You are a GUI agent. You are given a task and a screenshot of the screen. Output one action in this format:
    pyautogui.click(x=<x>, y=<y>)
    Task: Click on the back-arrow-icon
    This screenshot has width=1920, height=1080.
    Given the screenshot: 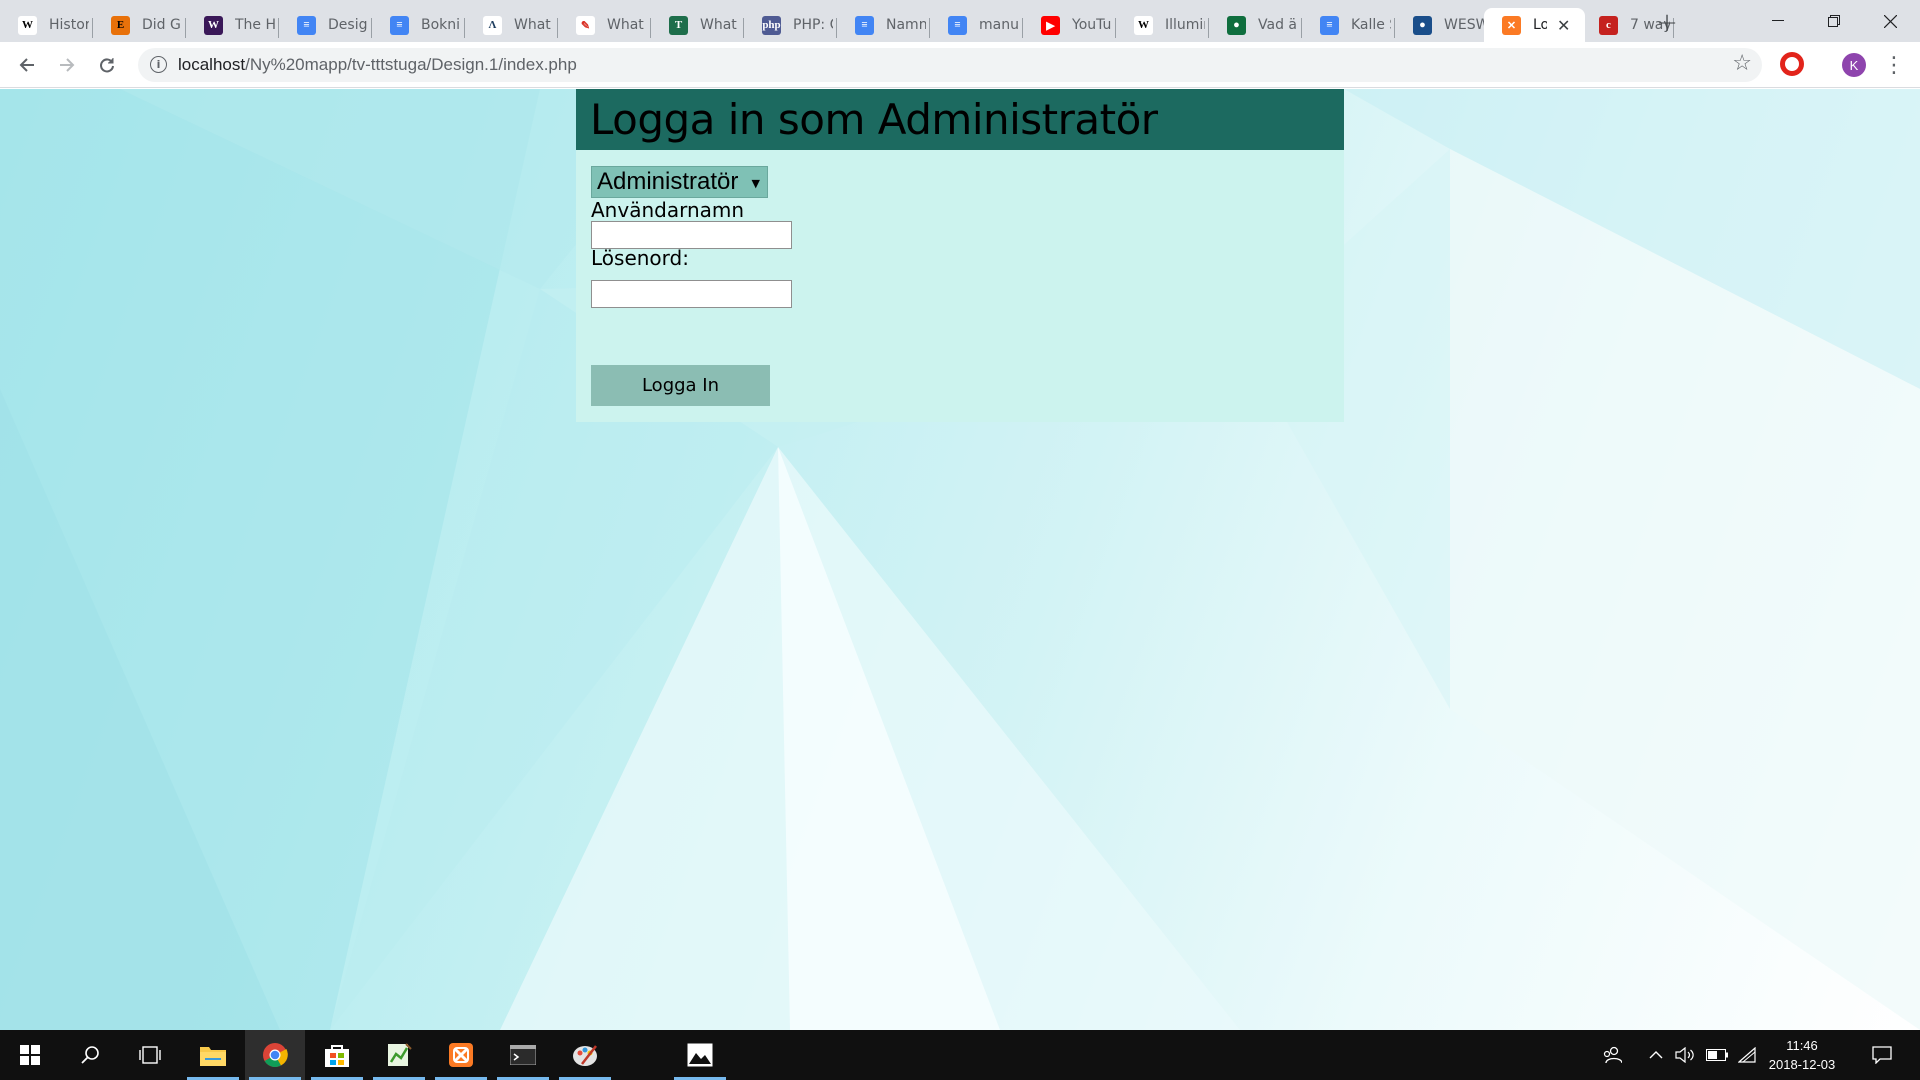 What is the action you would take?
    pyautogui.click(x=26, y=65)
    